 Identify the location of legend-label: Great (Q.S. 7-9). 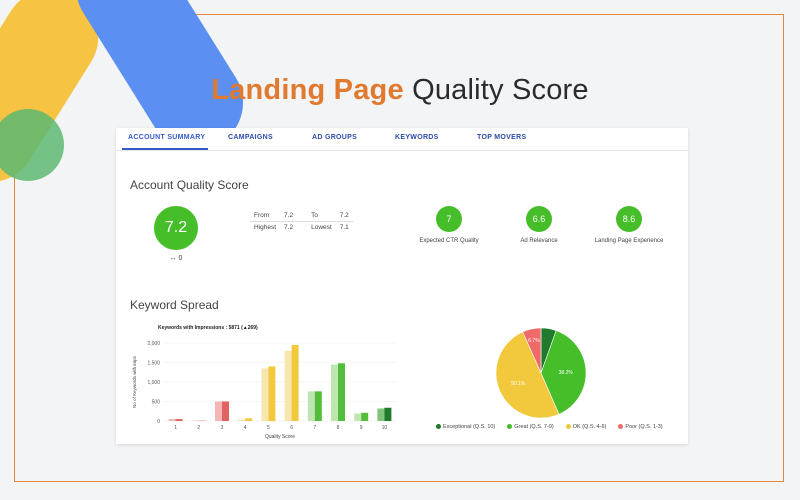
(534, 427).